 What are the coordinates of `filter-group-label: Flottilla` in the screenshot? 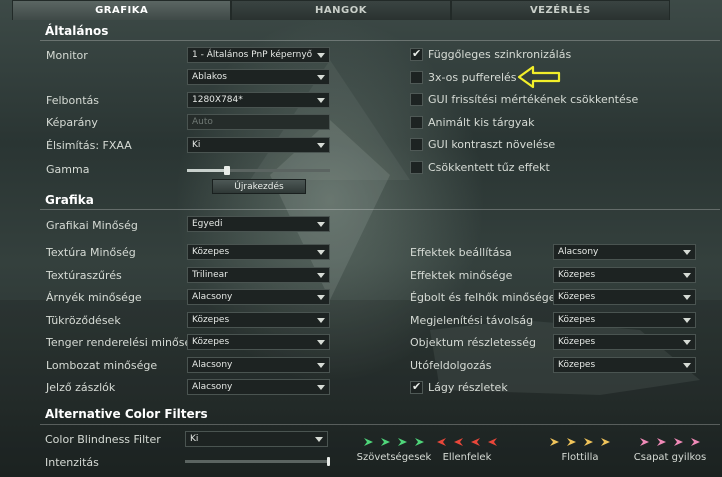 It's located at (580, 457).